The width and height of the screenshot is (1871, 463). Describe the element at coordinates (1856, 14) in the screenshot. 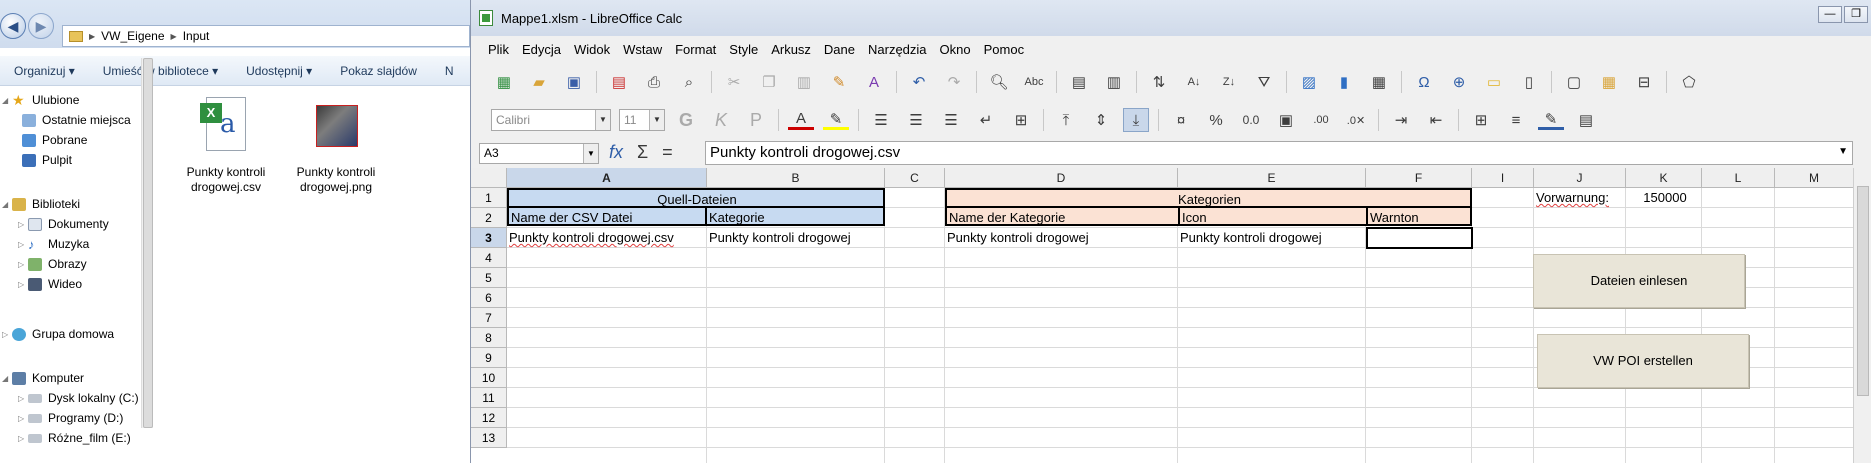

I see `restore-button: ❐` at that location.